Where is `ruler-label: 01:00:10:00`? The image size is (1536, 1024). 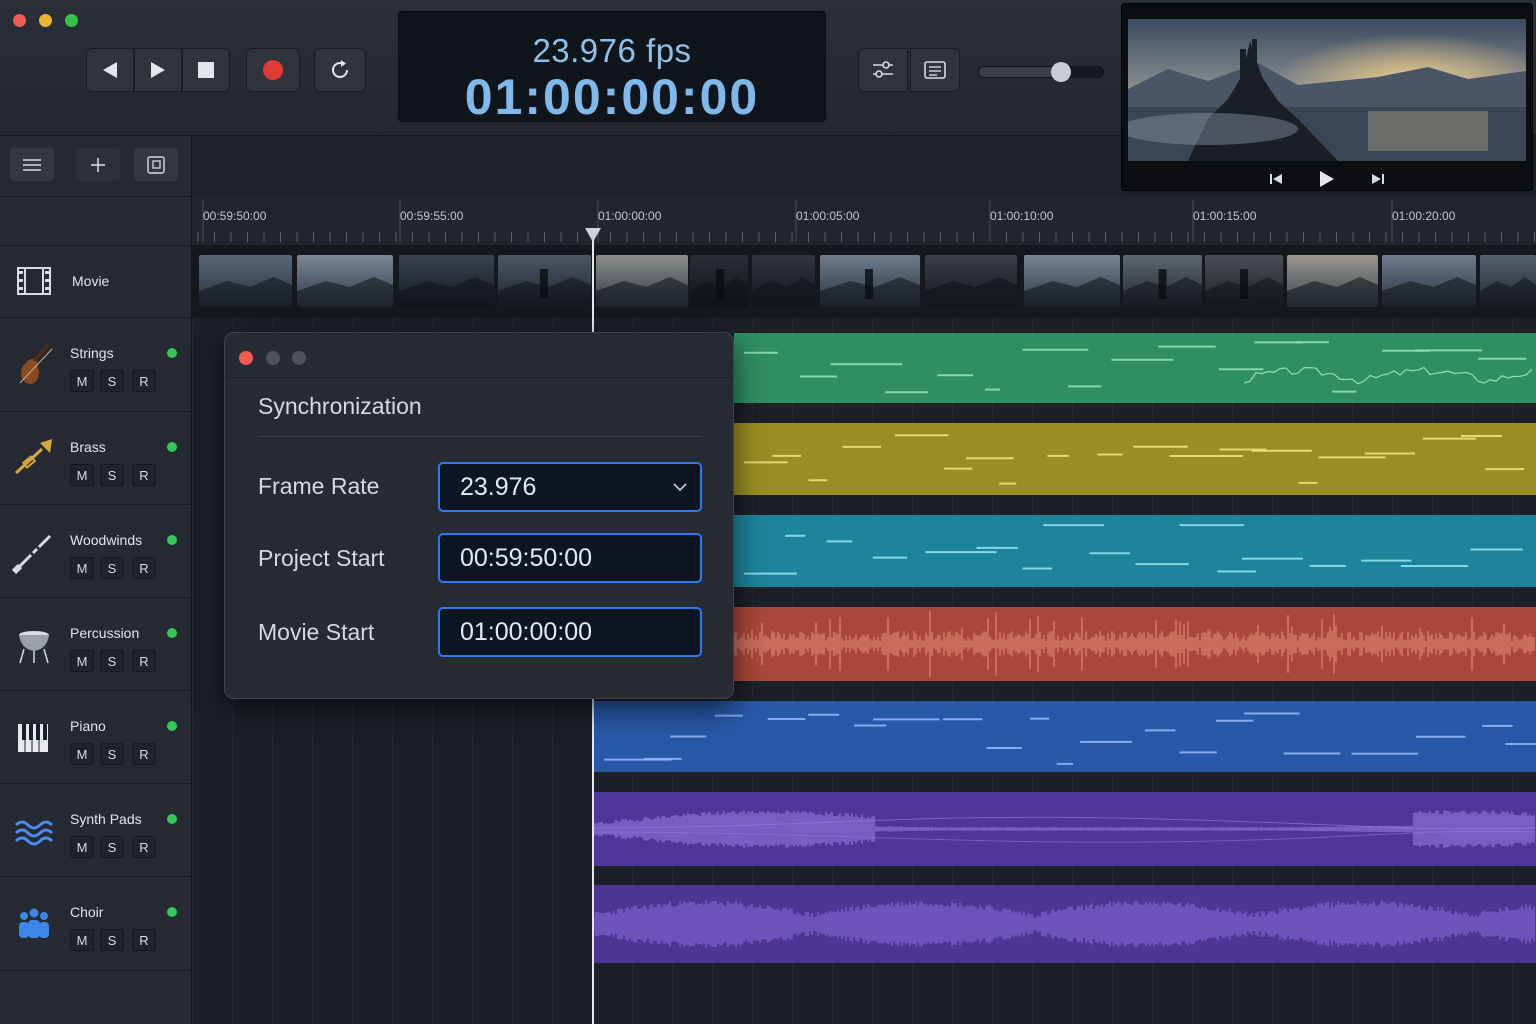 ruler-label: 01:00:10:00 is located at coordinates (1022, 216).